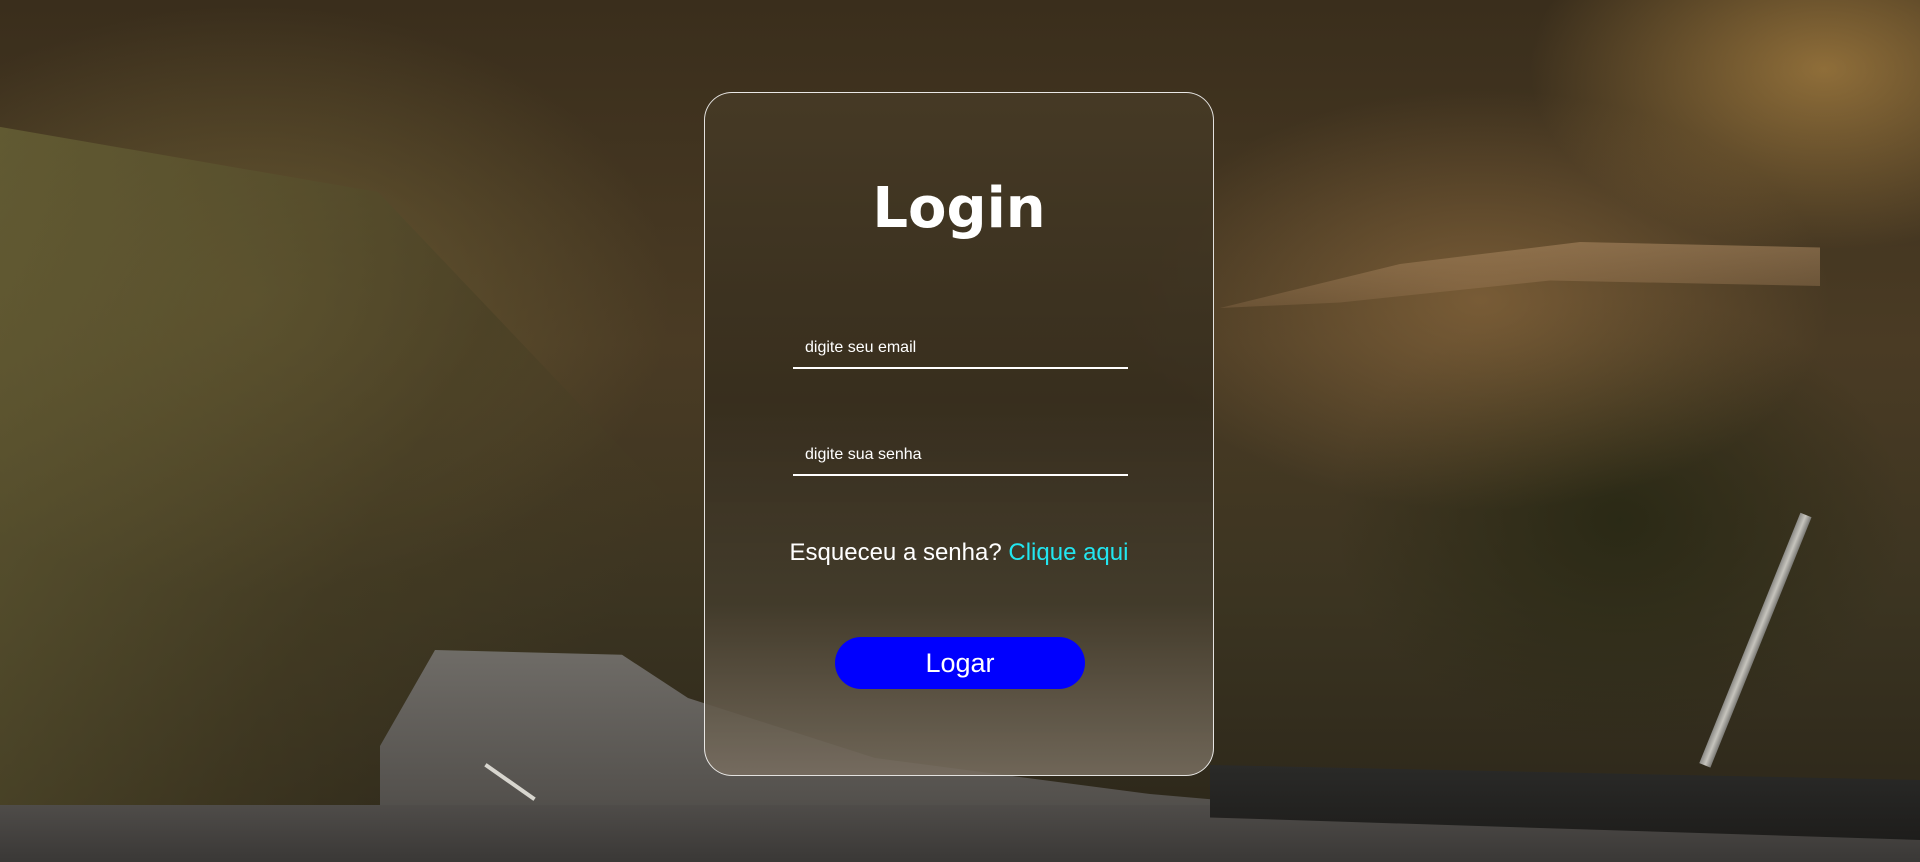 The width and height of the screenshot is (1920, 862). Describe the element at coordinates (1755, 640) in the screenshot. I see `bg-sign-post` at that location.